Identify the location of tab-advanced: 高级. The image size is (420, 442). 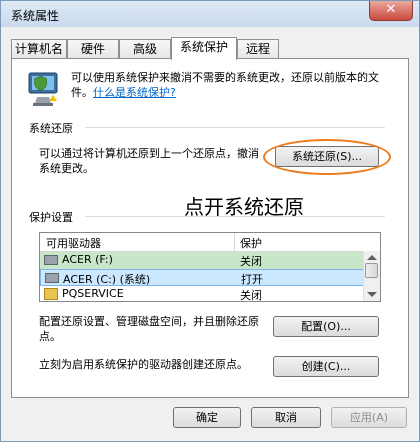
(145, 49).